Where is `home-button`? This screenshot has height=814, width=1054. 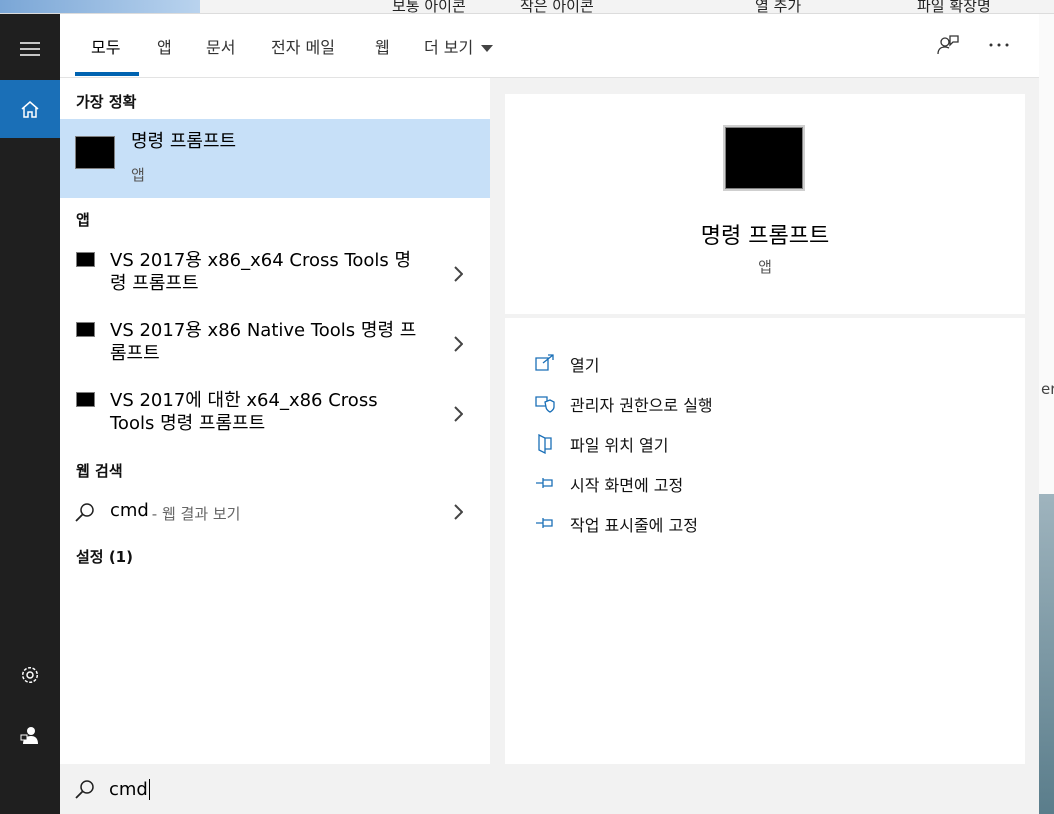
home-button is located at coordinates (30, 109).